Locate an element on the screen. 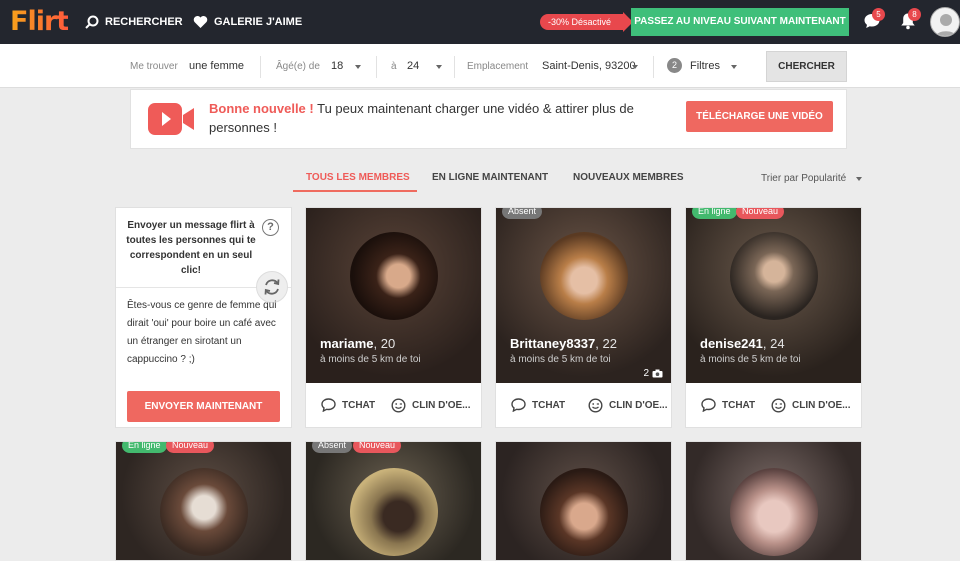  nav-gallery-link: GALERIE J'AIME is located at coordinates (247, 22).